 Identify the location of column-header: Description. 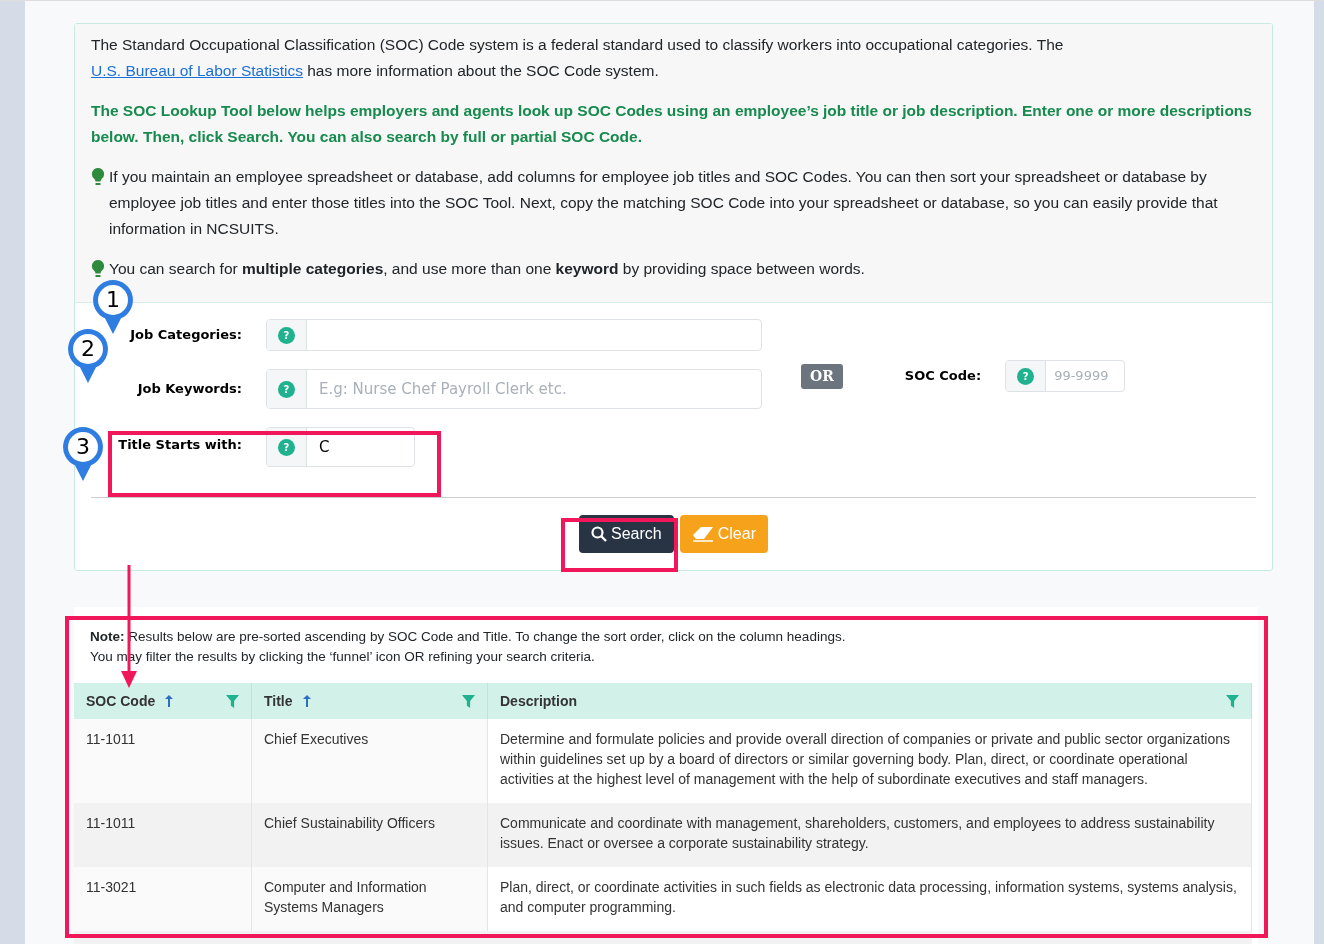
(538, 701).